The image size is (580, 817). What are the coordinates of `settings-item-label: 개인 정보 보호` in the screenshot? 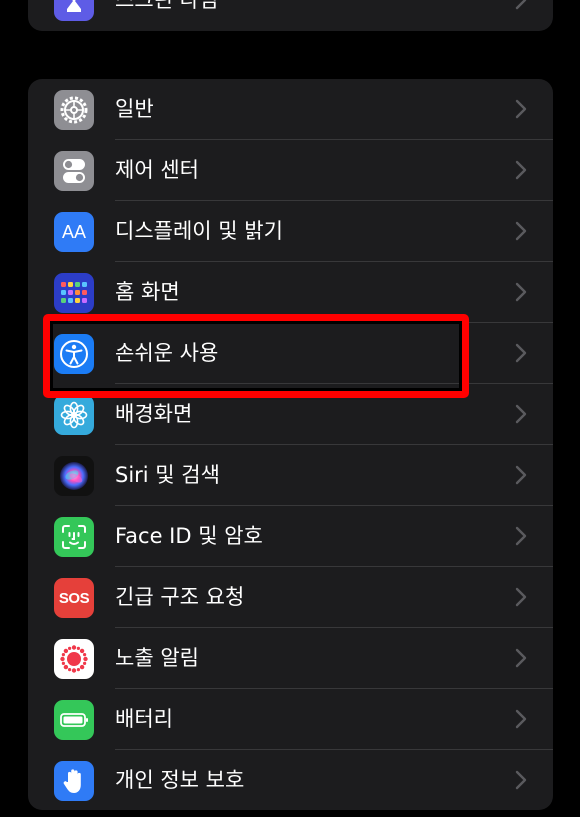 It's located at (180, 780).